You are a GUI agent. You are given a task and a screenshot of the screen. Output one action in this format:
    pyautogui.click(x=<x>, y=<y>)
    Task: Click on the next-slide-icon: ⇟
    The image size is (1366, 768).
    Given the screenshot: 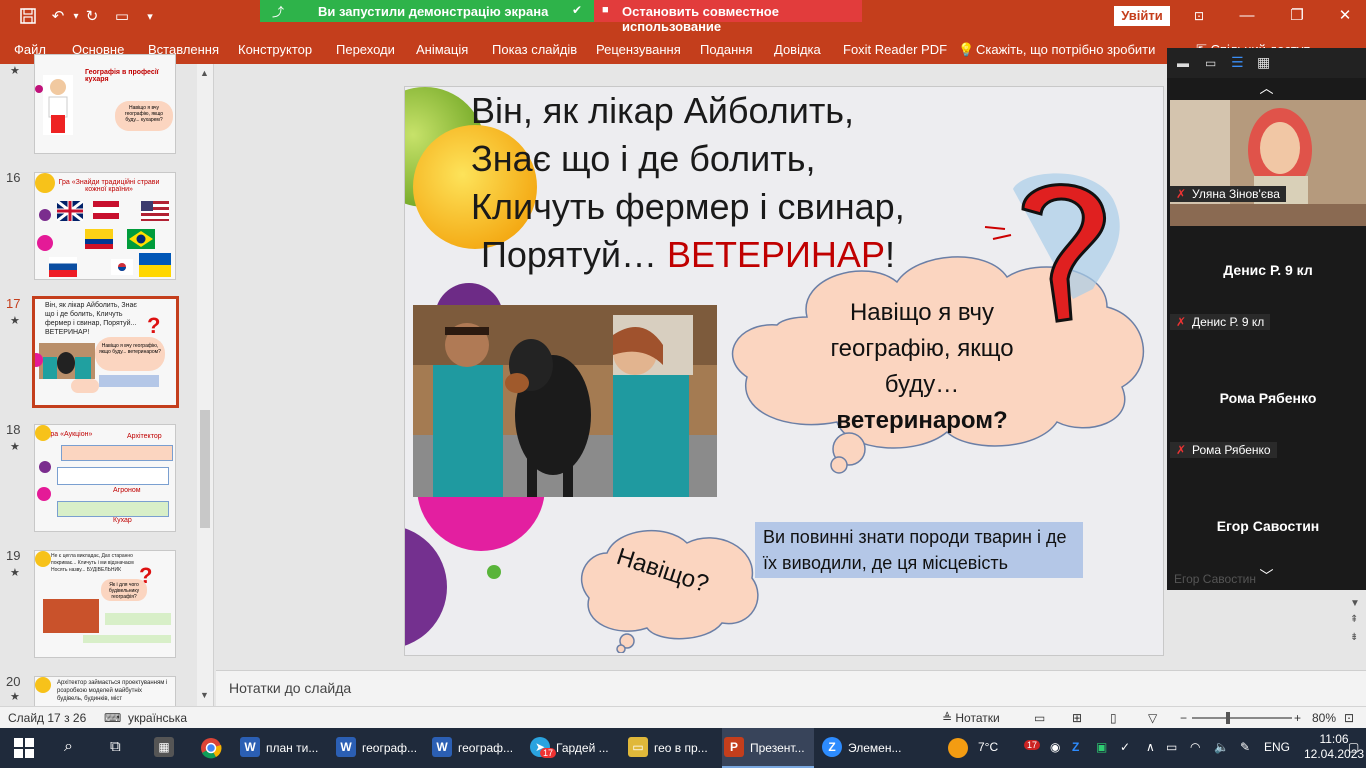 What is the action you would take?
    pyautogui.click(x=1354, y=637)
    